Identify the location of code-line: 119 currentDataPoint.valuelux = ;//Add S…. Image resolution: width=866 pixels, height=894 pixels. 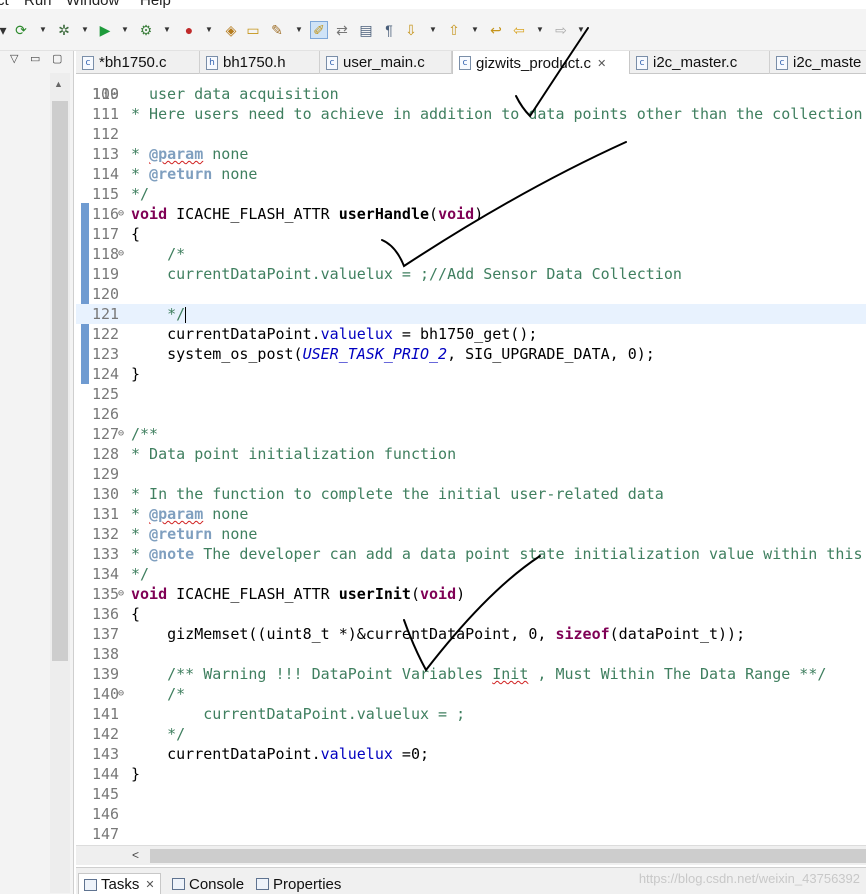
(471, 274).